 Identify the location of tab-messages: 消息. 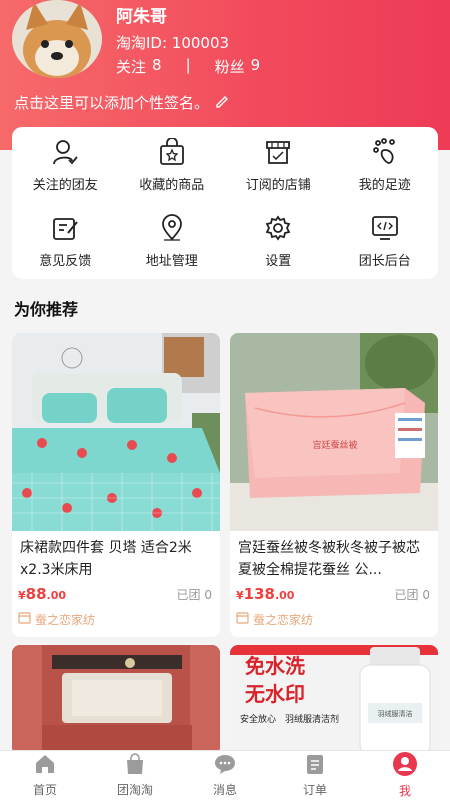
(225, 775).